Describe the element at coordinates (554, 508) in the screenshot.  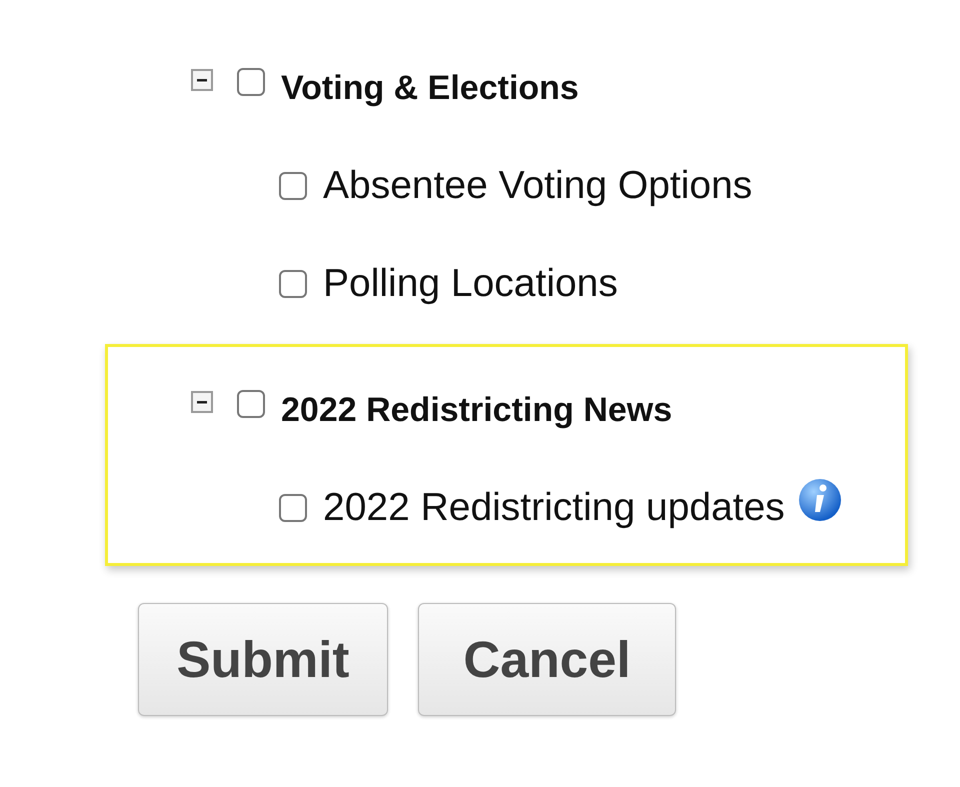
I see `option-label: 2022 Redistricting updates` at that location.